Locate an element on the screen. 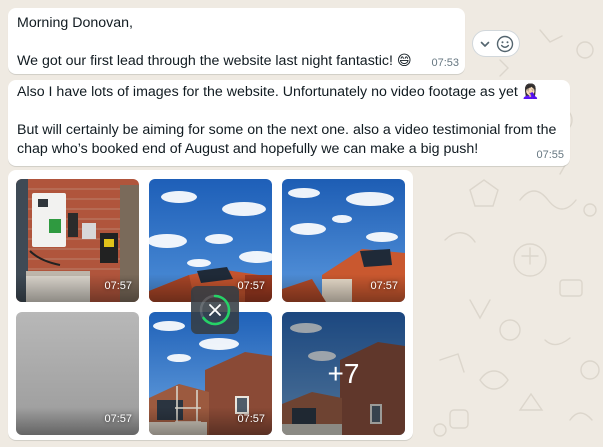 This screenshot has height=447, width=603. chevron-down-icon is located at coordinates (485, 44).